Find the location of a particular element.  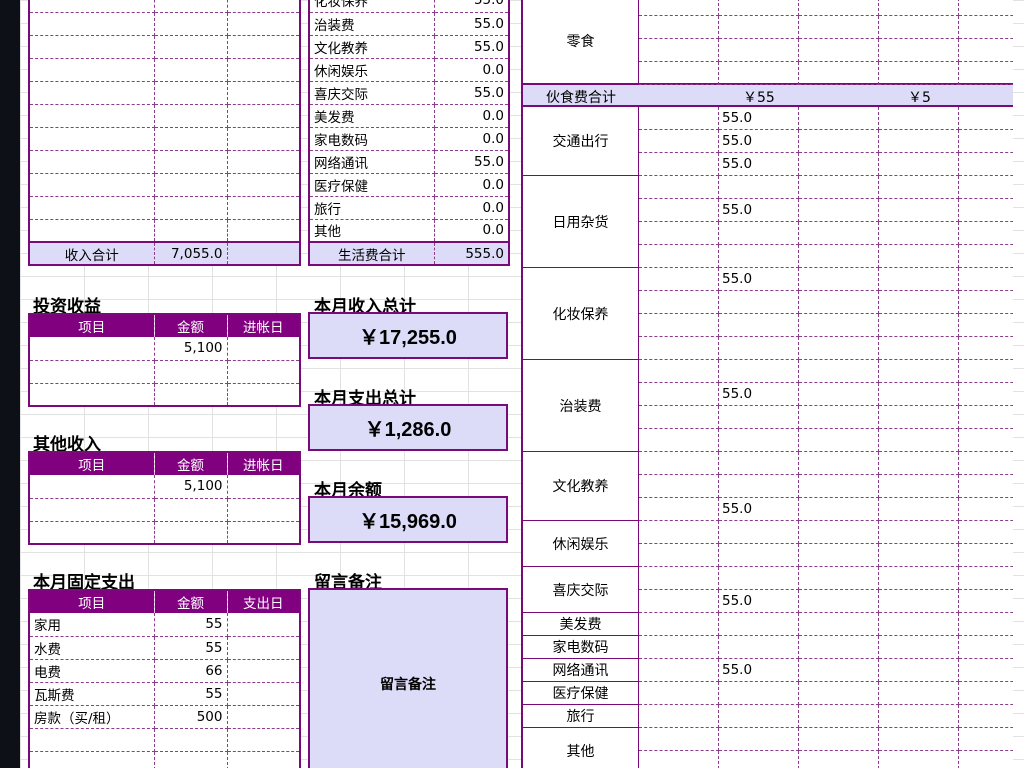

cell-amount: 66 is located at coordinates (191, 671).